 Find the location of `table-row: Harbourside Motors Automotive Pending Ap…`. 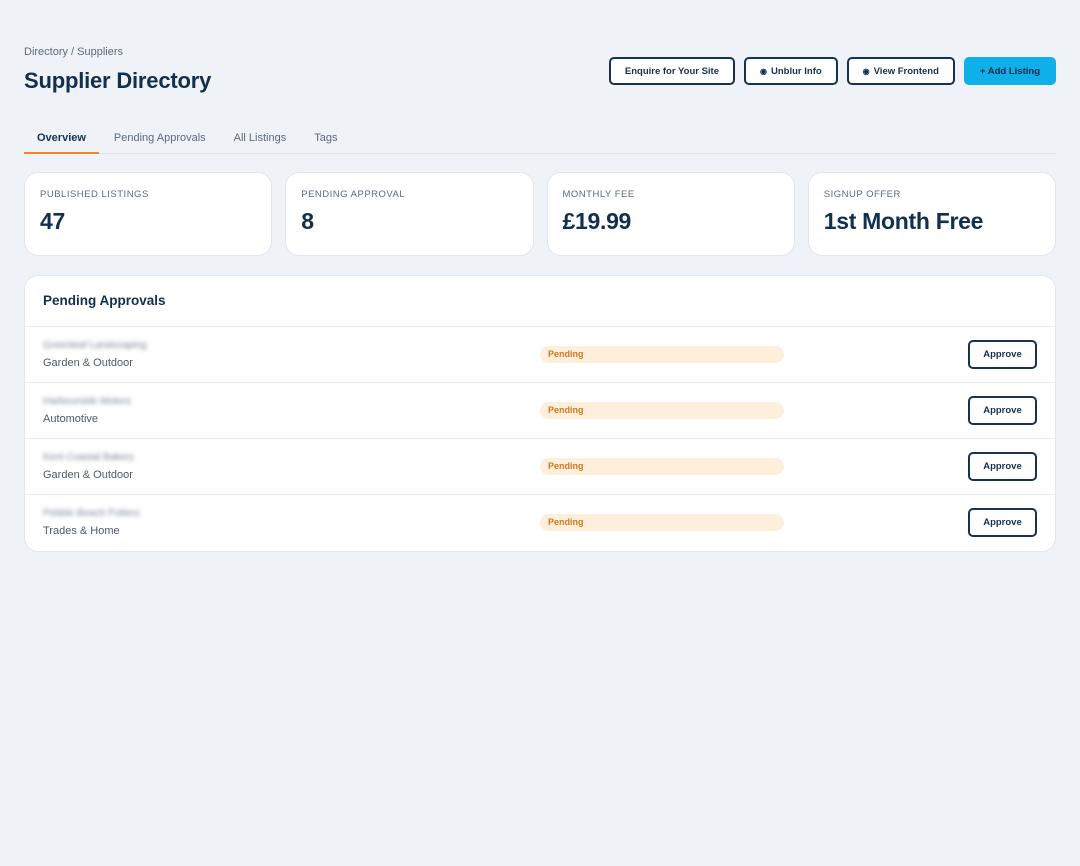

table-row: Harbourside Motors Automotive Pending Ap… is located at coordinates (540, 411).